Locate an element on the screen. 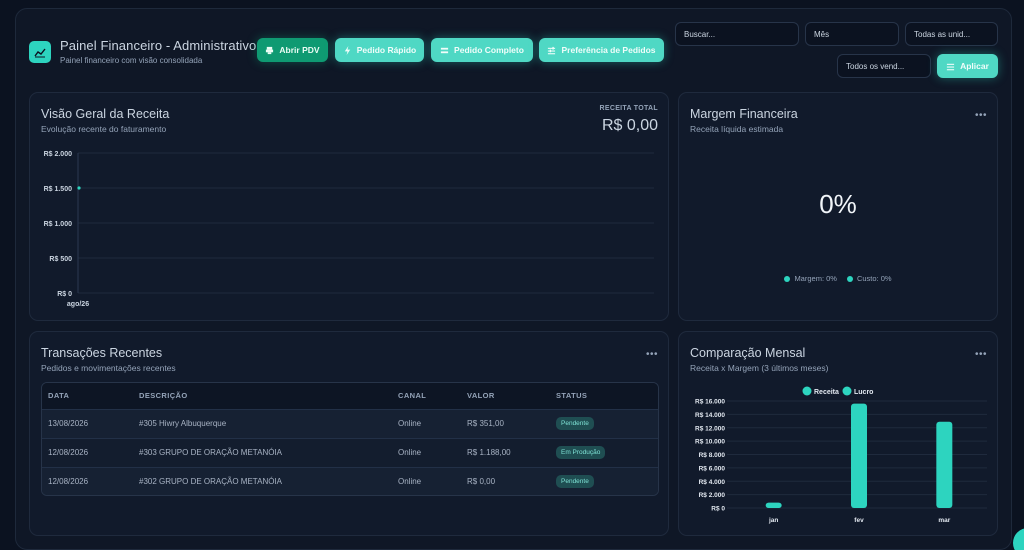  bolt-icon is located at coordinates (347, 50).